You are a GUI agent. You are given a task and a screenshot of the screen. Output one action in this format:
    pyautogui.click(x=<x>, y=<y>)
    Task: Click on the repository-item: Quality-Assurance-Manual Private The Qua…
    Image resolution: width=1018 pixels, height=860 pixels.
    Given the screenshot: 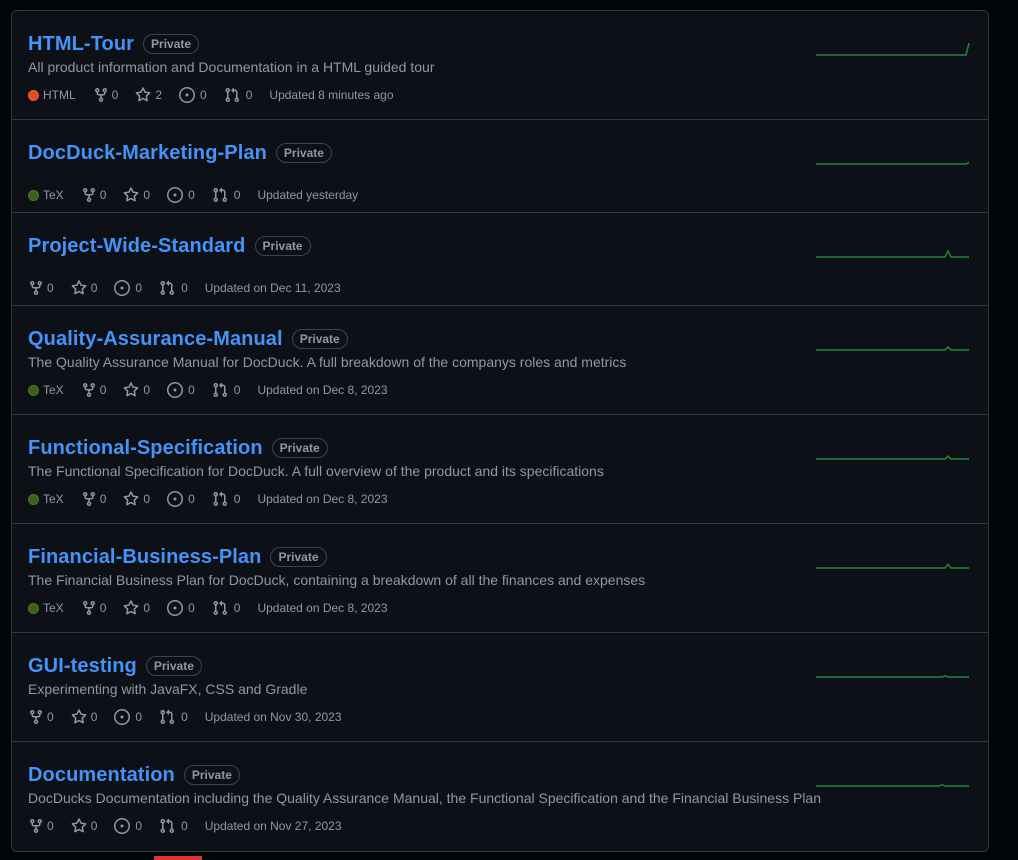 What is the action you would take?
    pyautogui.click(x=500, y=360)
    